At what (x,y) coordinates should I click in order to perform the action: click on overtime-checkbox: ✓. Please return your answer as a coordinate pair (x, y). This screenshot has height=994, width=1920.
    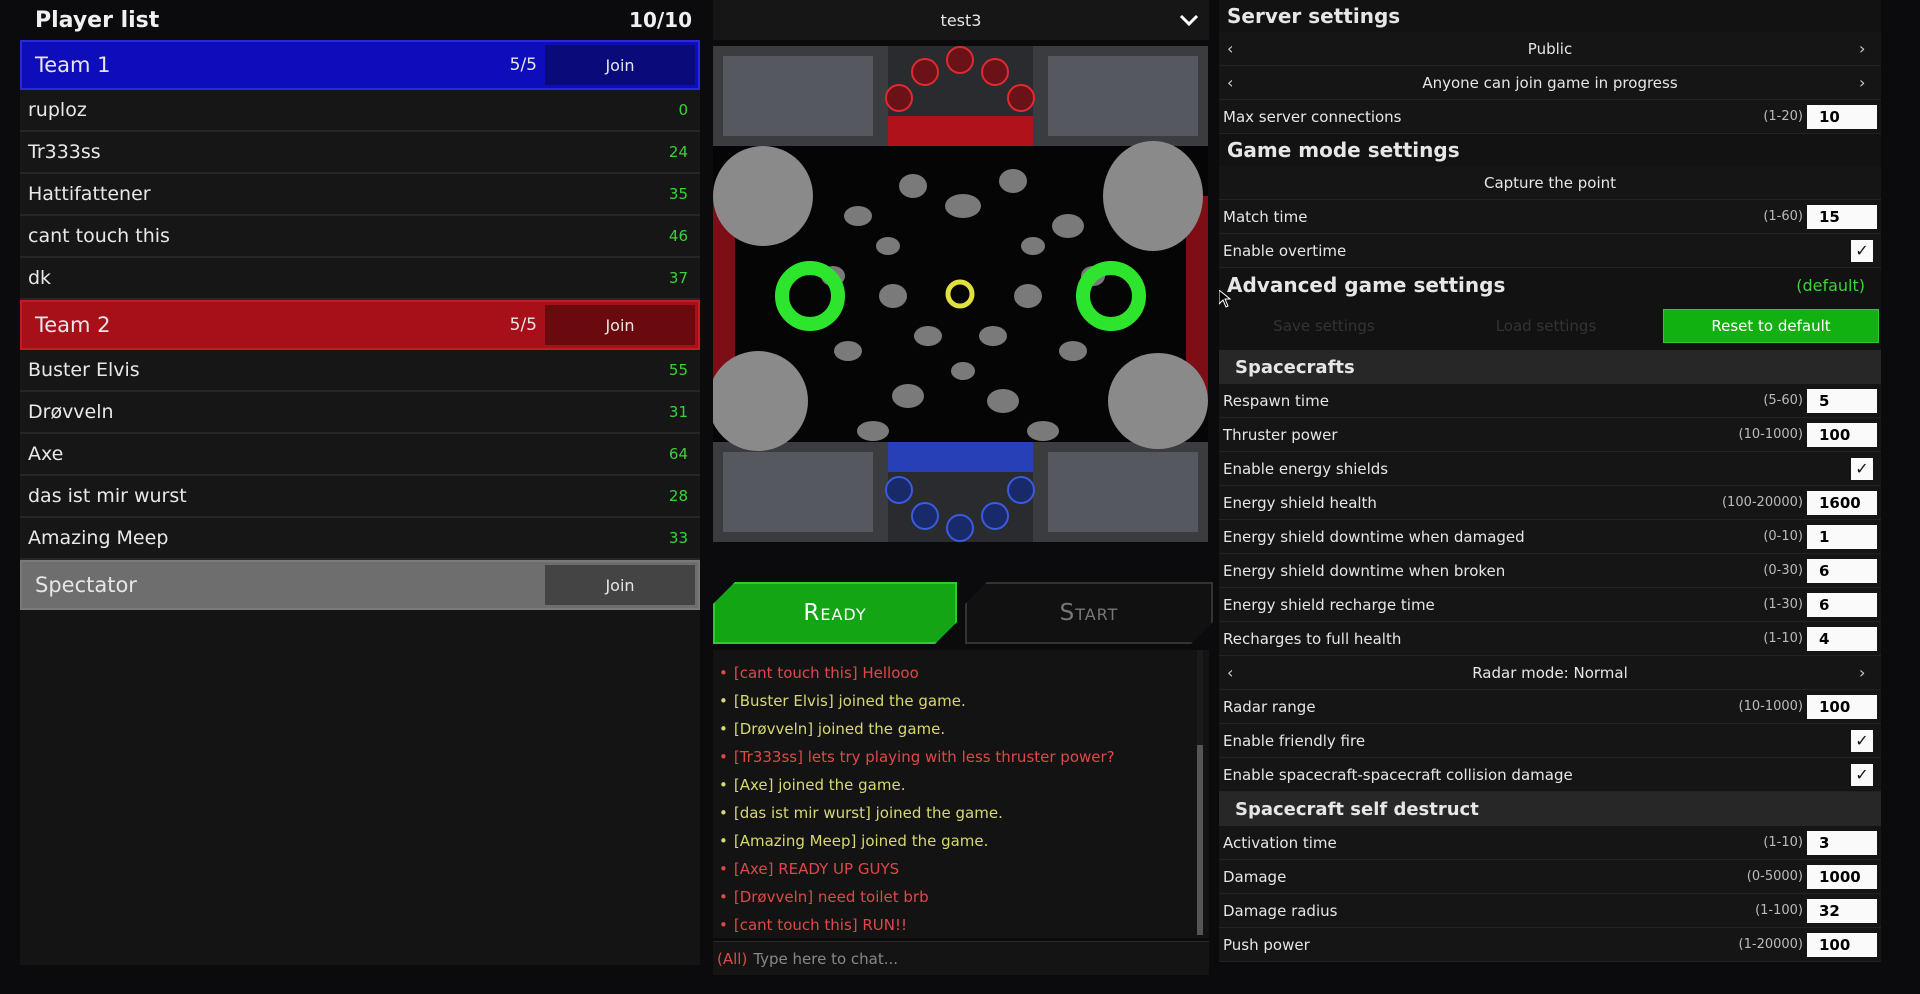
    Looking at the image, I should click on (1862, 250).